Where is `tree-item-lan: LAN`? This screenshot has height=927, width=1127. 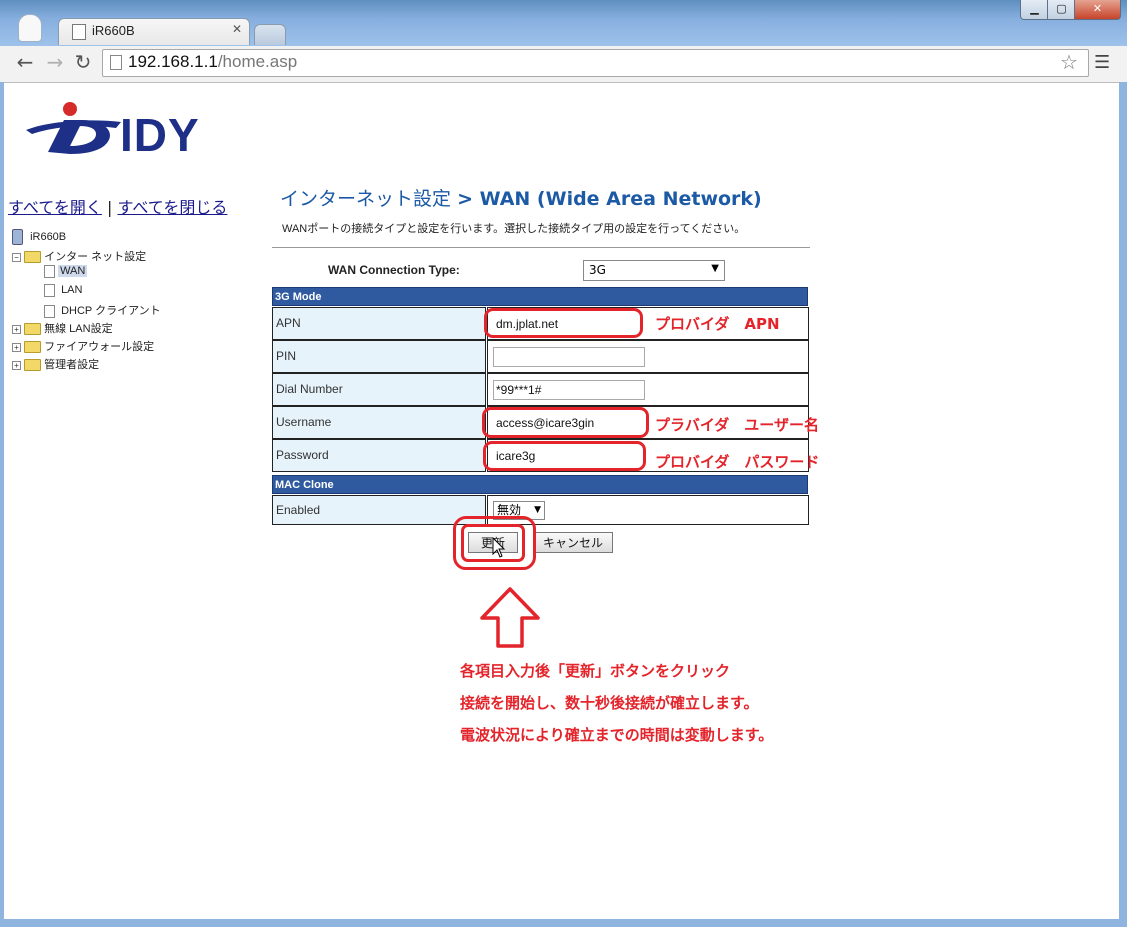 tree-item-lan: LAN is located at coordinates (63, 290).